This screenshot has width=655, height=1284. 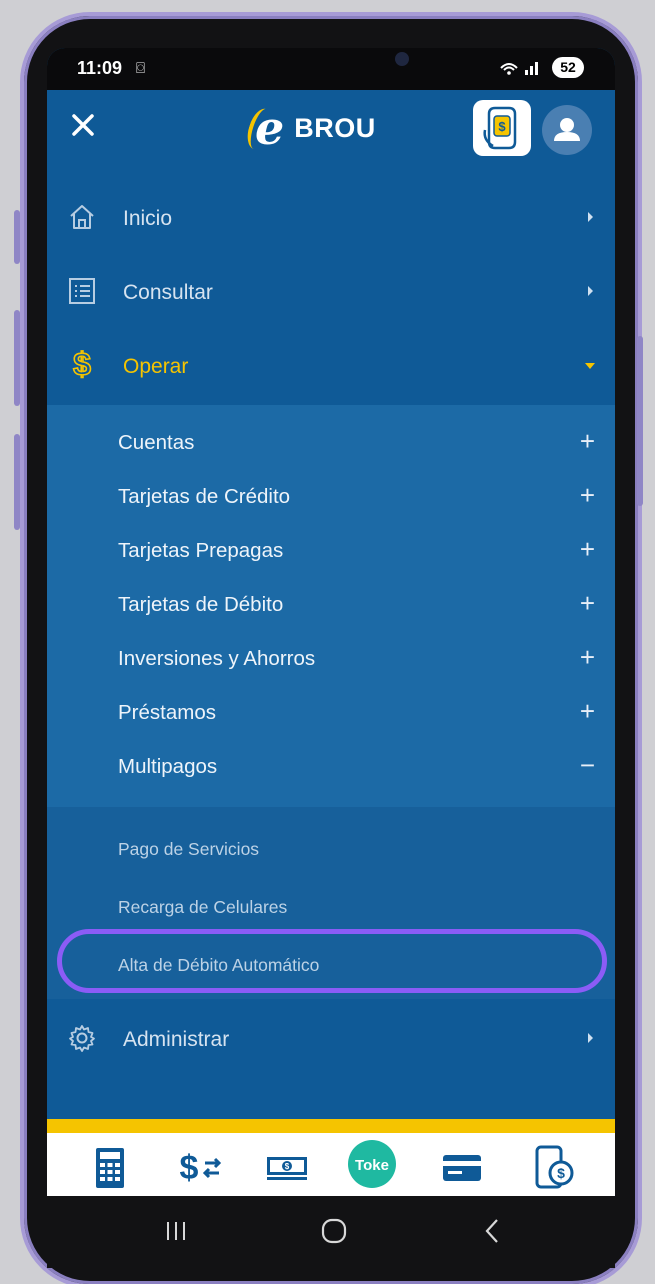 What do you see at coordinates (167, 712) in the screenshot?
I see `submenu-item-label: Préstamos` at bounding box center [167, 712].